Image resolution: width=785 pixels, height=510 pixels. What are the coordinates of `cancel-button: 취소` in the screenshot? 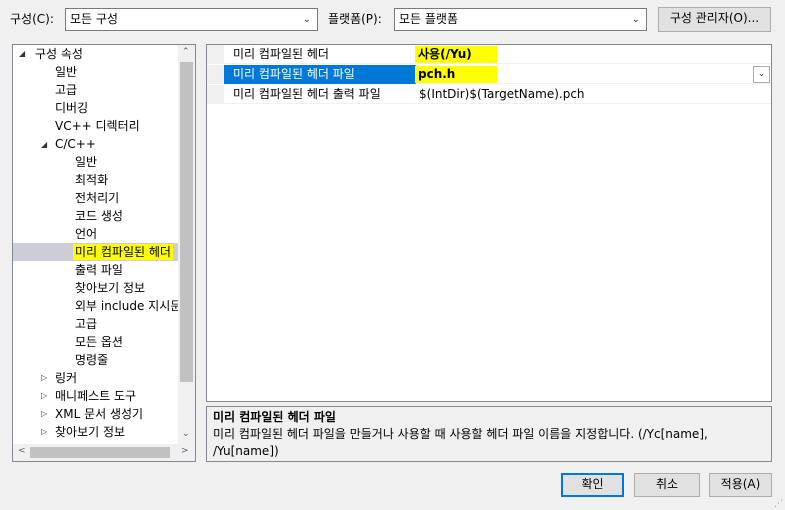 It's located at (667, 485).